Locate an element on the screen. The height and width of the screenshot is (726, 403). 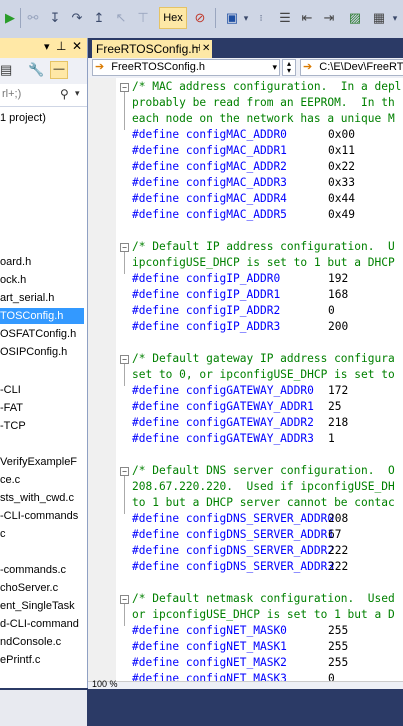
tree-item-file: oard.h is located at coordinates (42, 262).